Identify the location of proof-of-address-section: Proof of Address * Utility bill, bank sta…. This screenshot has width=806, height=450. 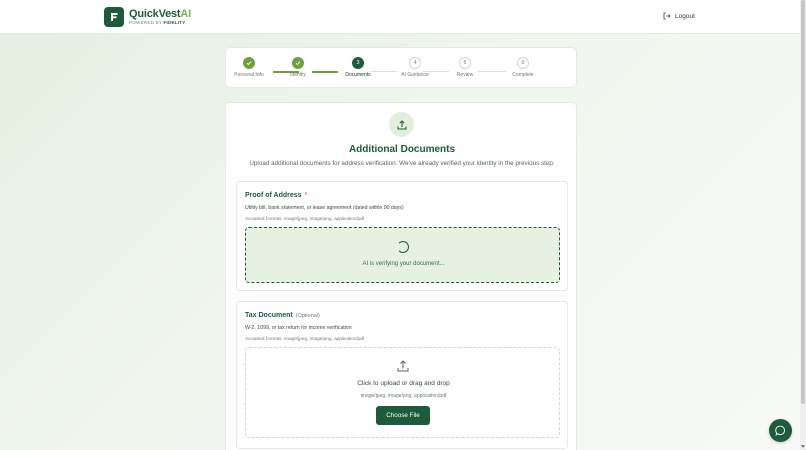
(402, 236).